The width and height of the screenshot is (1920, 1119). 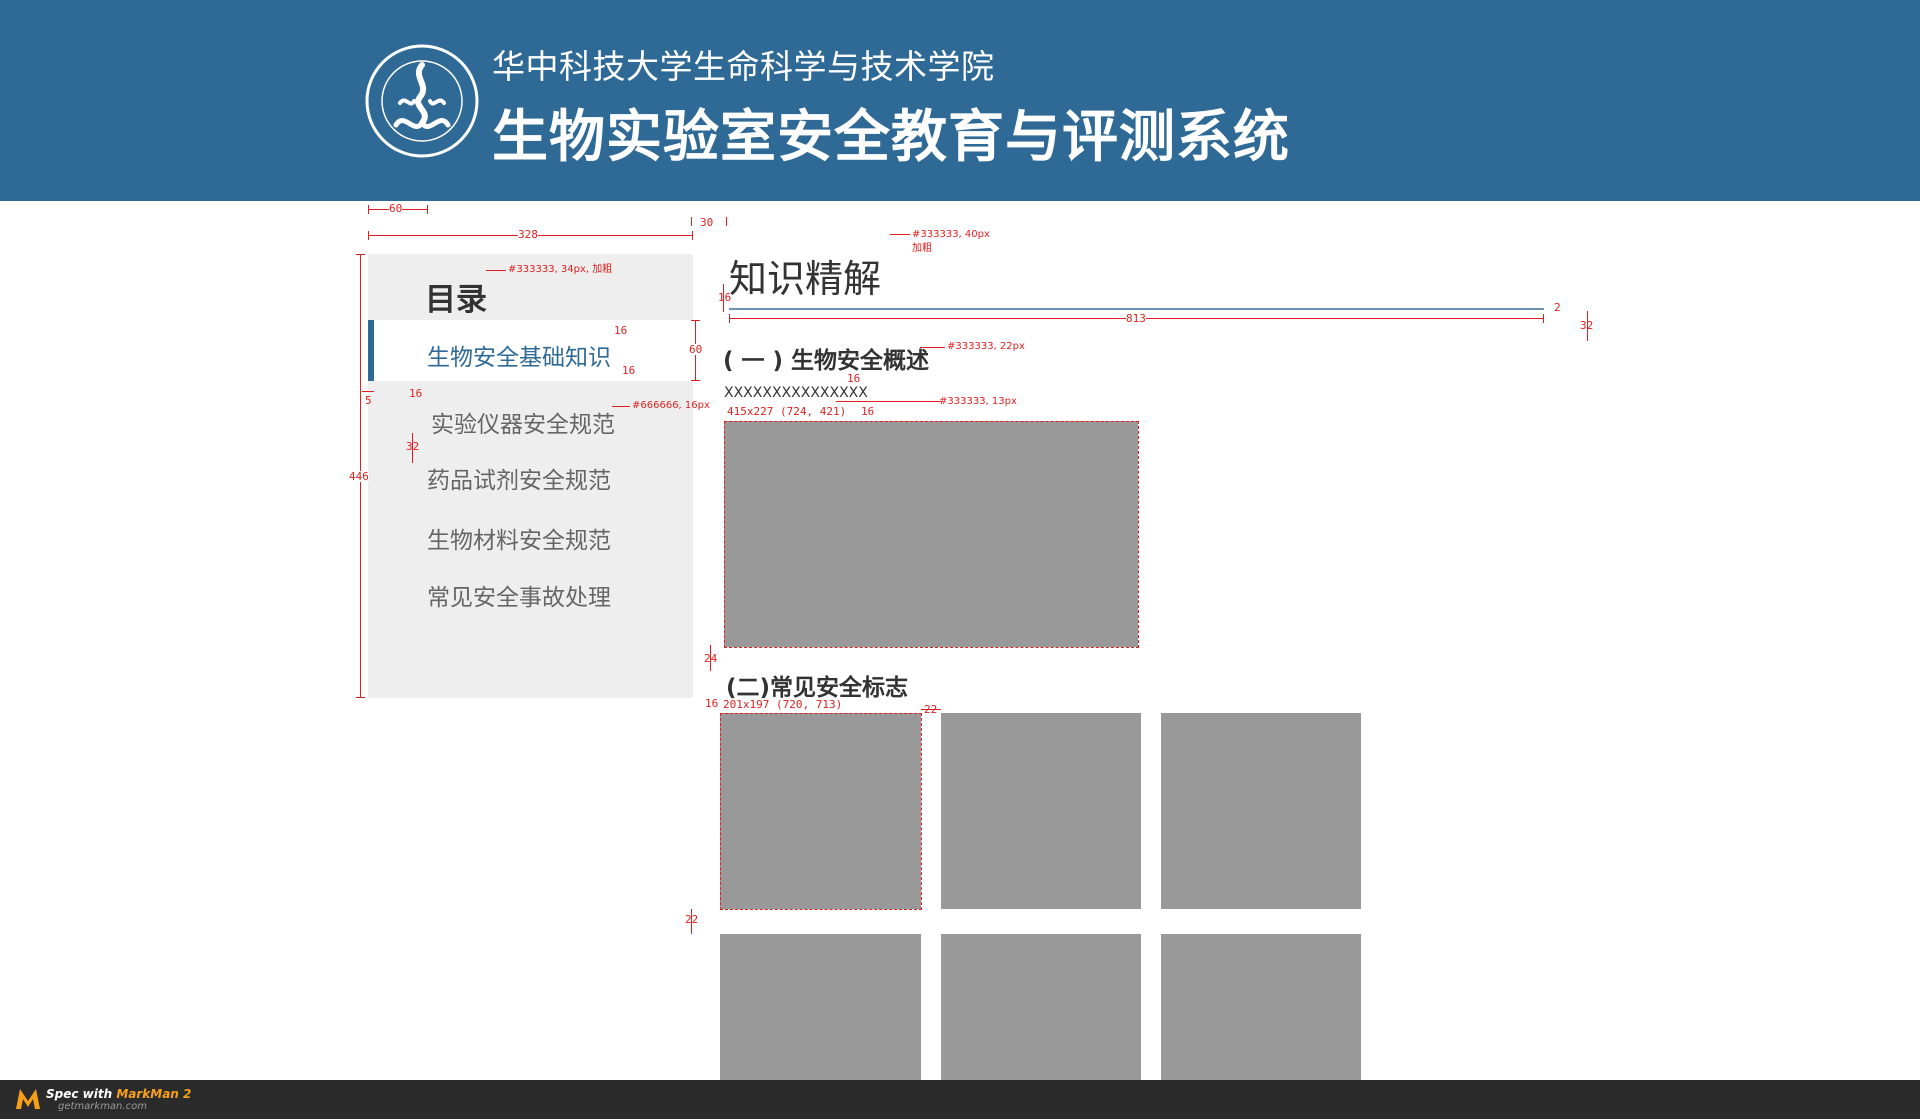 What do you see at coordinates (519, 538) in the screenshot?
I see `sidebar-item-biomaterial-safety: 生物材料安全规范` at bounding box center [519, 538].